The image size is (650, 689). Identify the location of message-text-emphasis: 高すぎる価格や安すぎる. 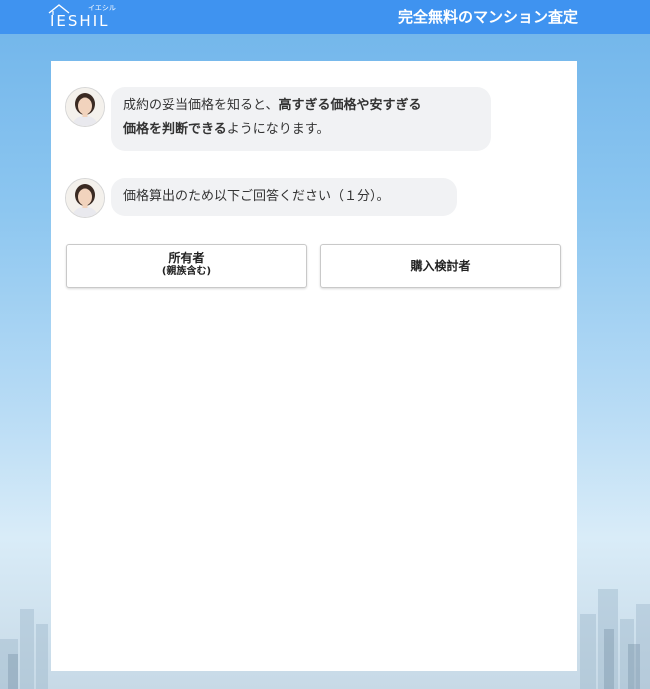
(350, 105).